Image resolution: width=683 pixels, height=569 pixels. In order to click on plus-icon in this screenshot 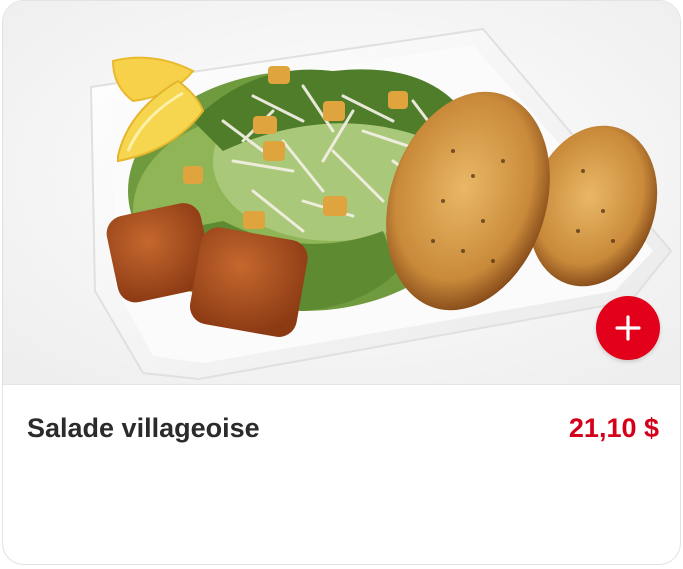, I will do `click(628, 328)`.